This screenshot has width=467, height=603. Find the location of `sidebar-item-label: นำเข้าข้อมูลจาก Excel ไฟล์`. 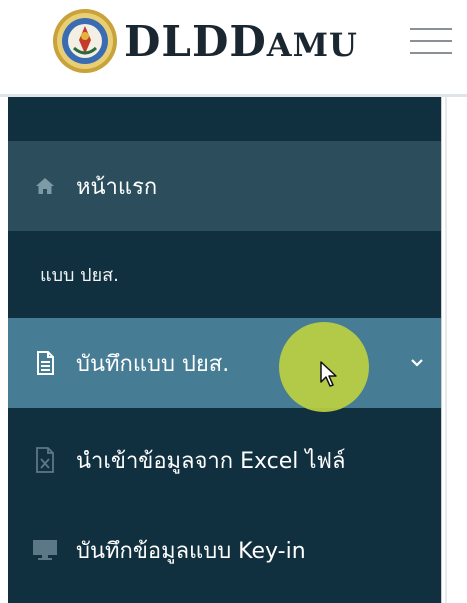

sidebar-item-label: นำเข้าข้อมูลจาก Excel ไฟล์ is located at coordinates (211, 461).